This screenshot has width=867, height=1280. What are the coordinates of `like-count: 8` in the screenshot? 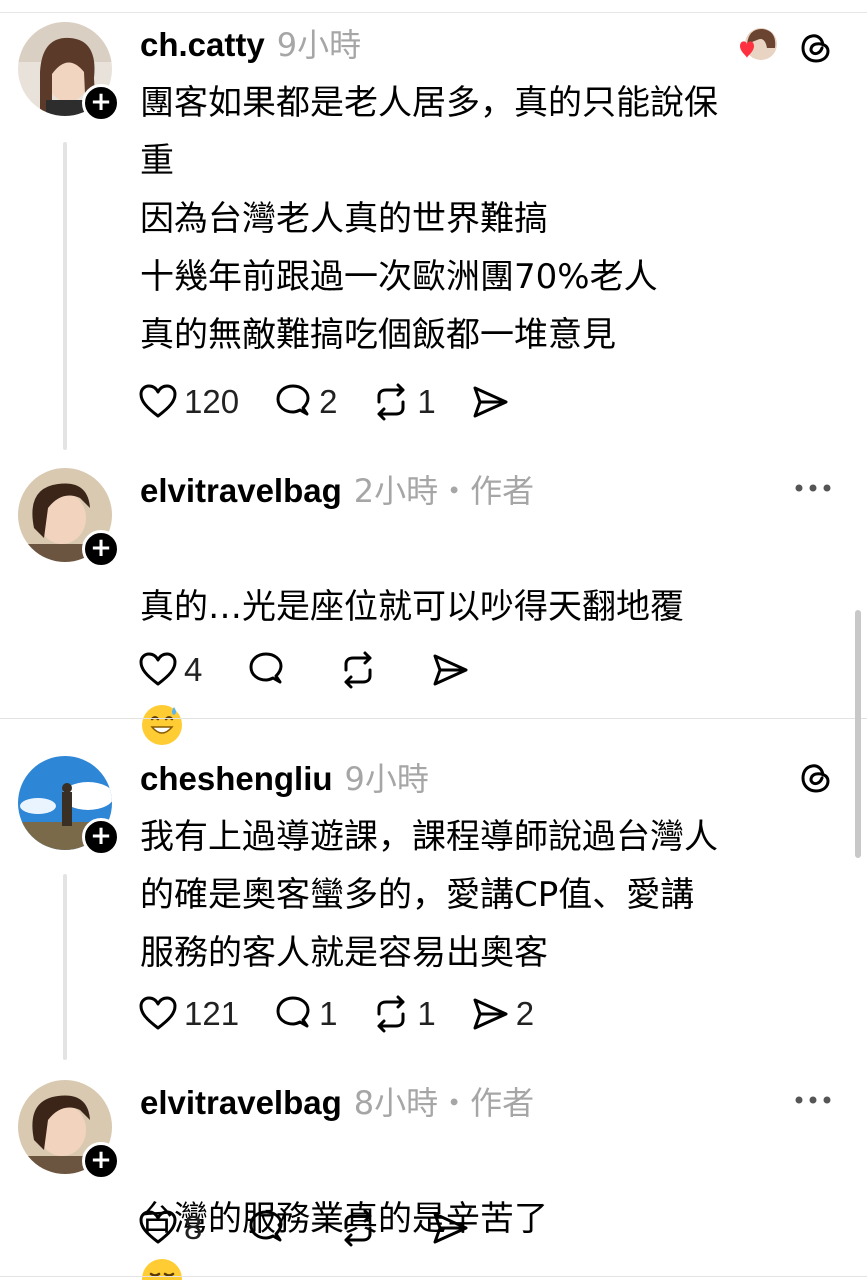 It's located at (193, 1227).